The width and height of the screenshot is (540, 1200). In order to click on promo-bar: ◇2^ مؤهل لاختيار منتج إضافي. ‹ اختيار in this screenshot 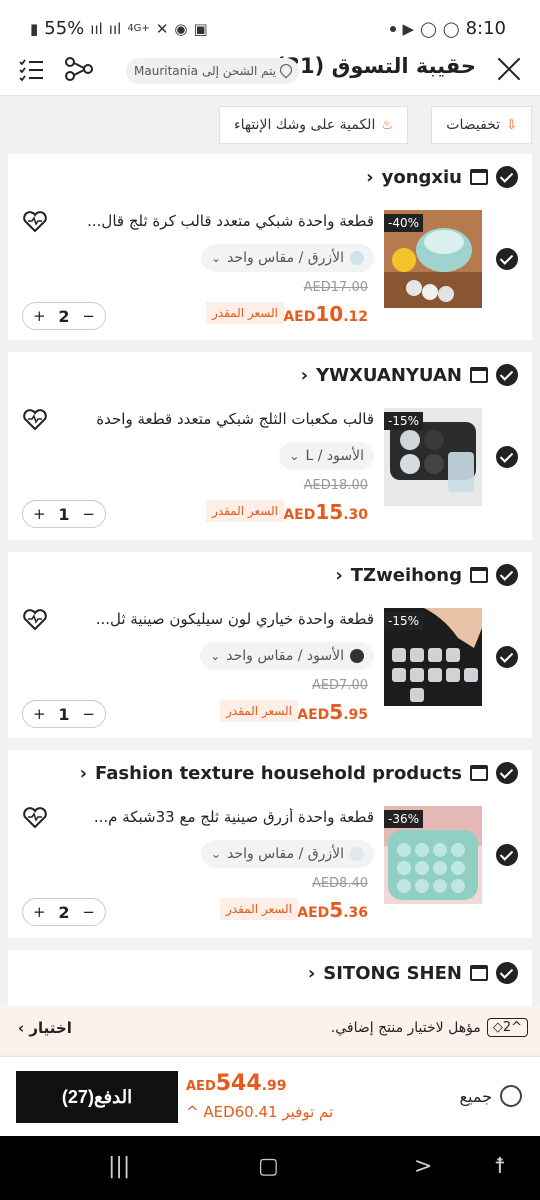, I will do `click(270, 1030)`.